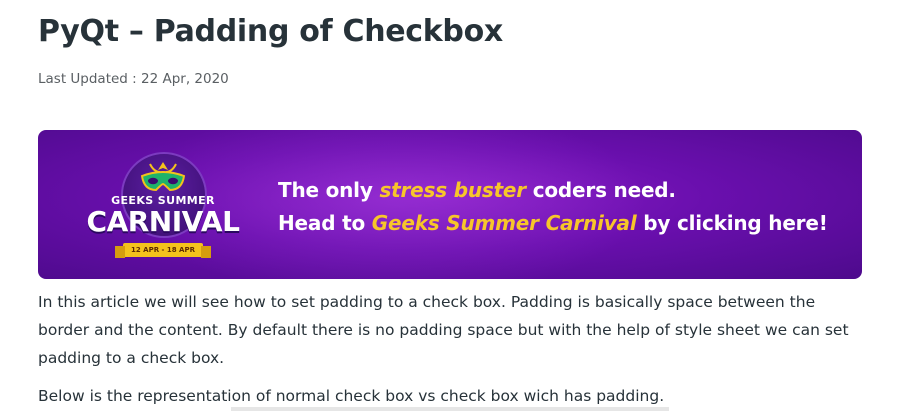  I want to click on logo-date-ribbon: 12 APR - 18 APR, so click(163, 250).